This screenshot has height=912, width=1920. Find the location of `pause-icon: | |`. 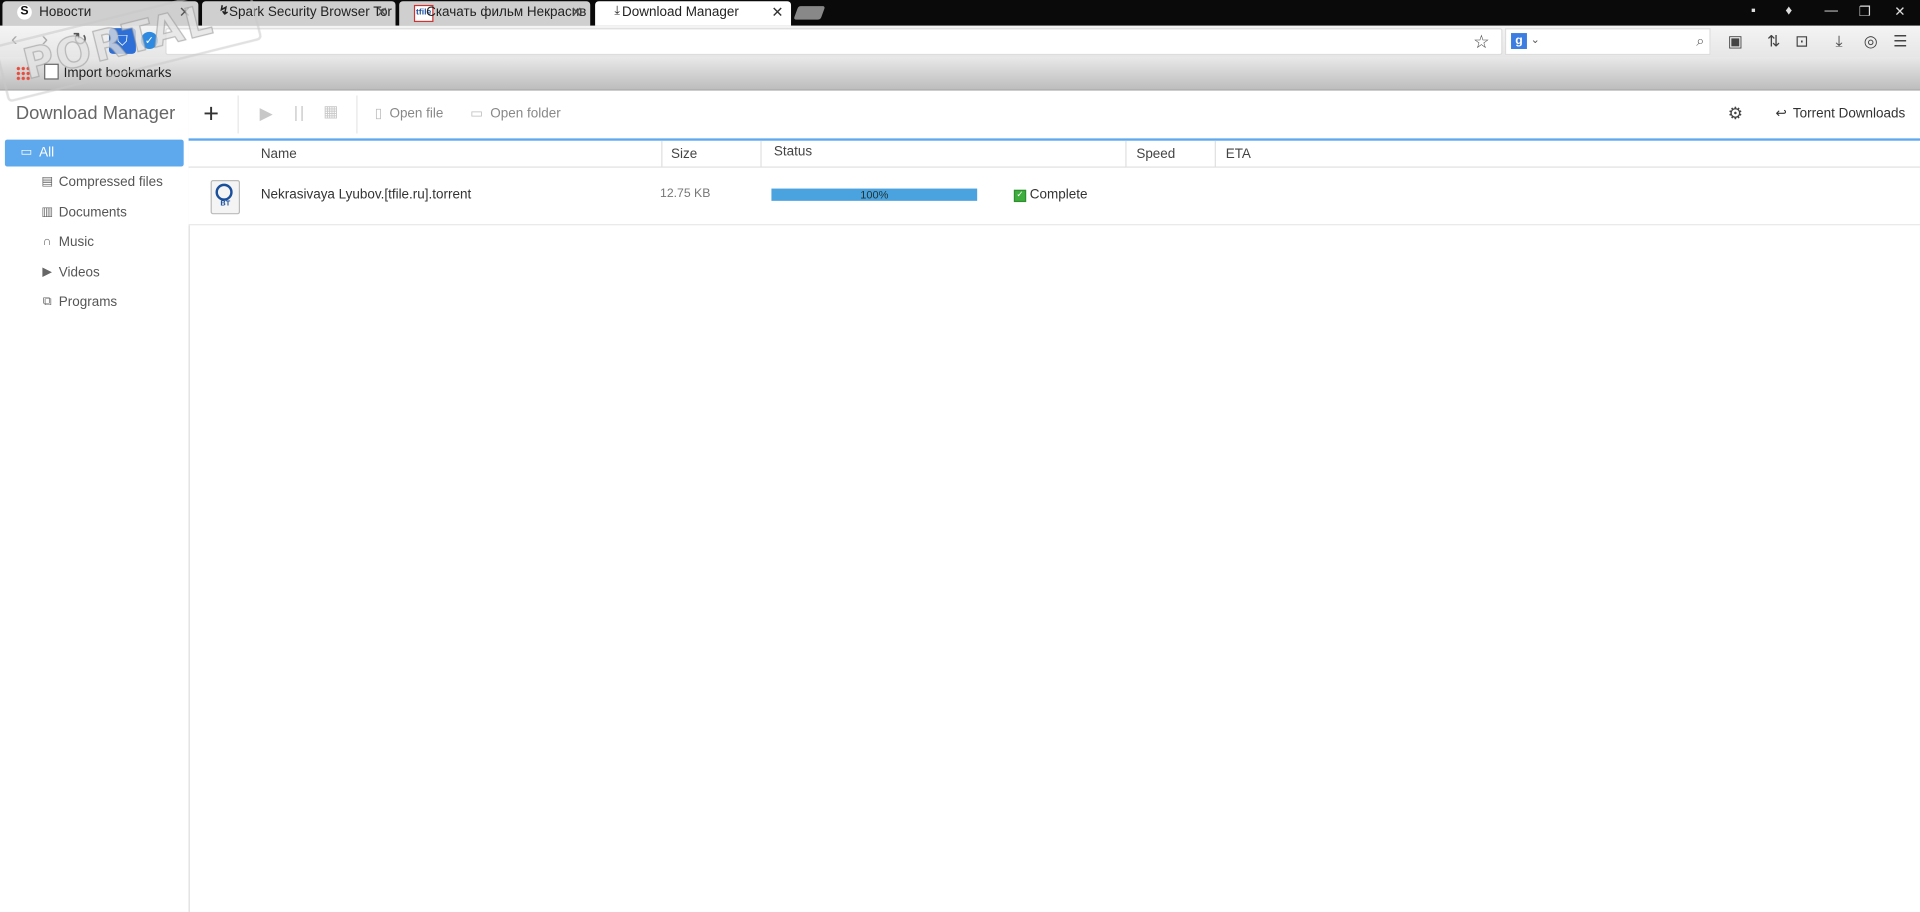

pause-icon: | | is located at coordinates (299, 112).